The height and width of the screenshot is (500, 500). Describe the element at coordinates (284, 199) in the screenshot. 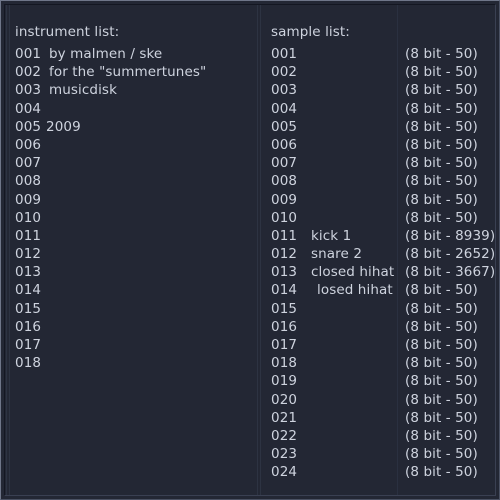

I see `sample-row-index: 009` at that location.